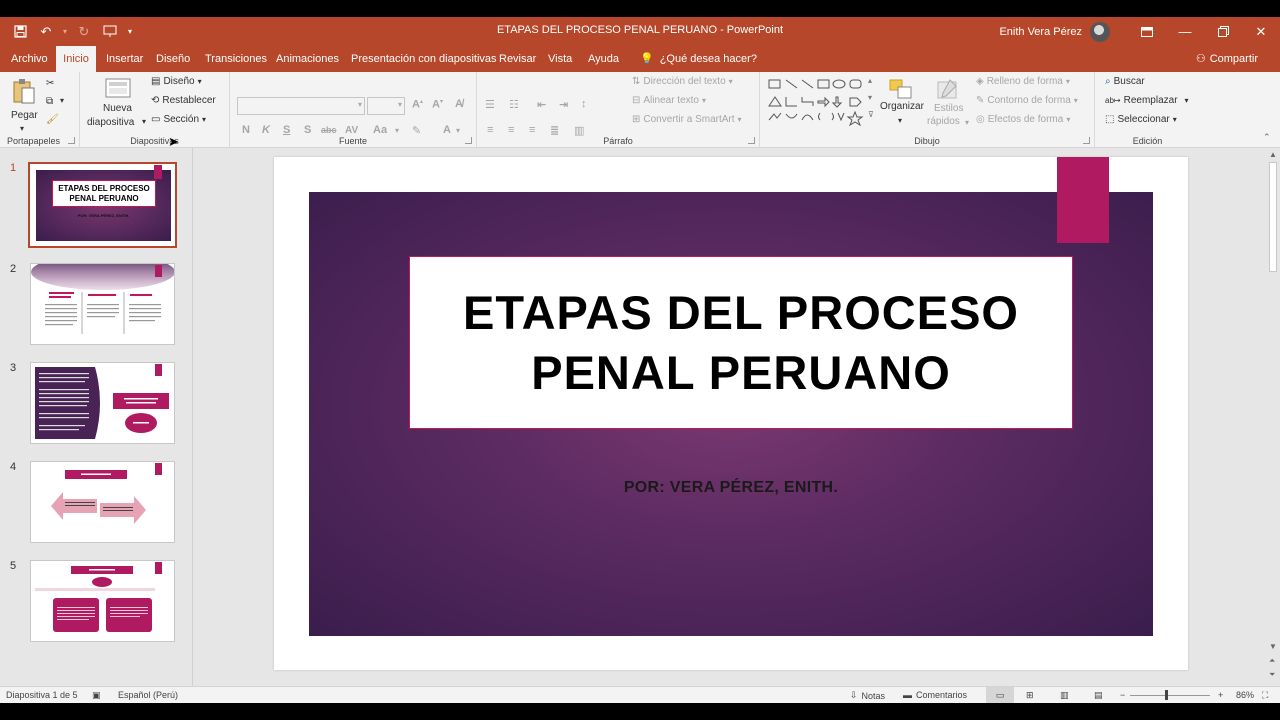 The image size is (1280, 720). Describe the element at coordinates (669, 100) in the screenshot. I see `align-text-button: ⊟ Alinear texto ▾` at that location.